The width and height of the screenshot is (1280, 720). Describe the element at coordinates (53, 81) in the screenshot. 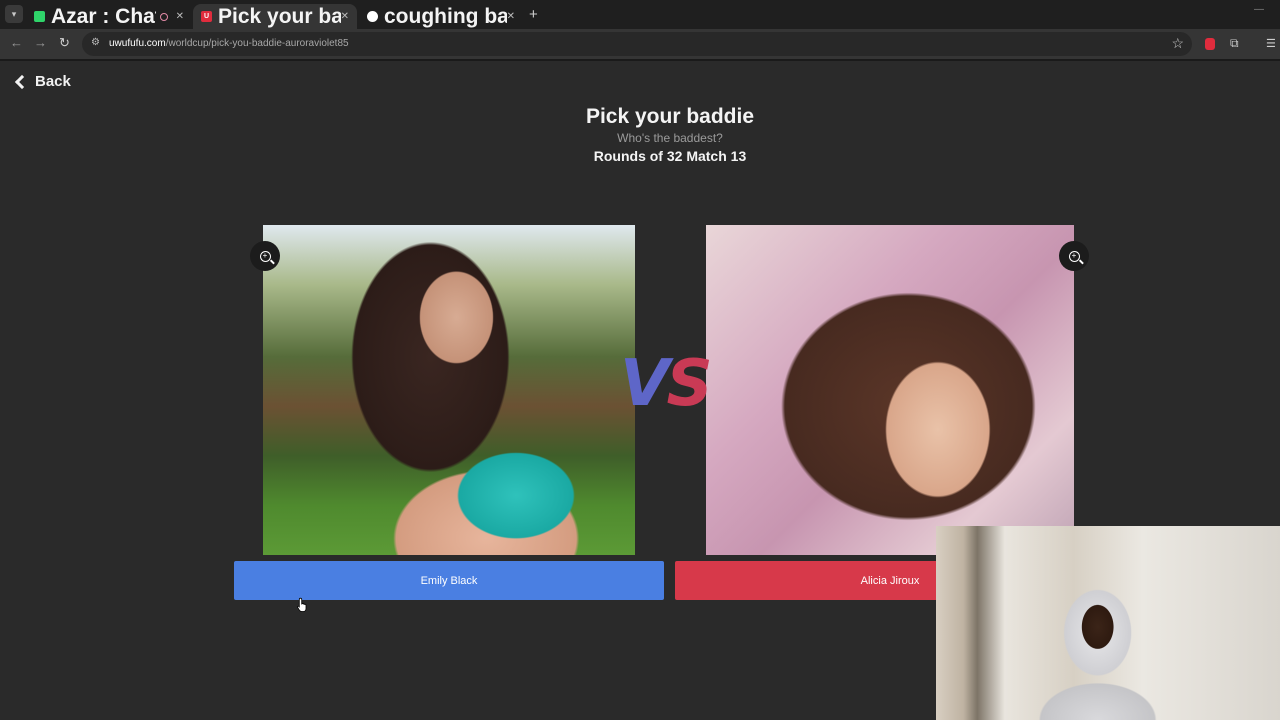

I see `back-label: Back` at that location.